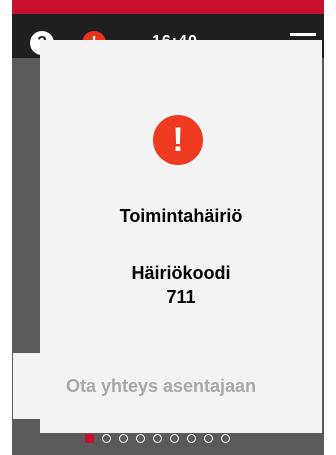 This screenshot has height=455, width=336. I want to click on fault-code-value: 711, so click(181, 297).